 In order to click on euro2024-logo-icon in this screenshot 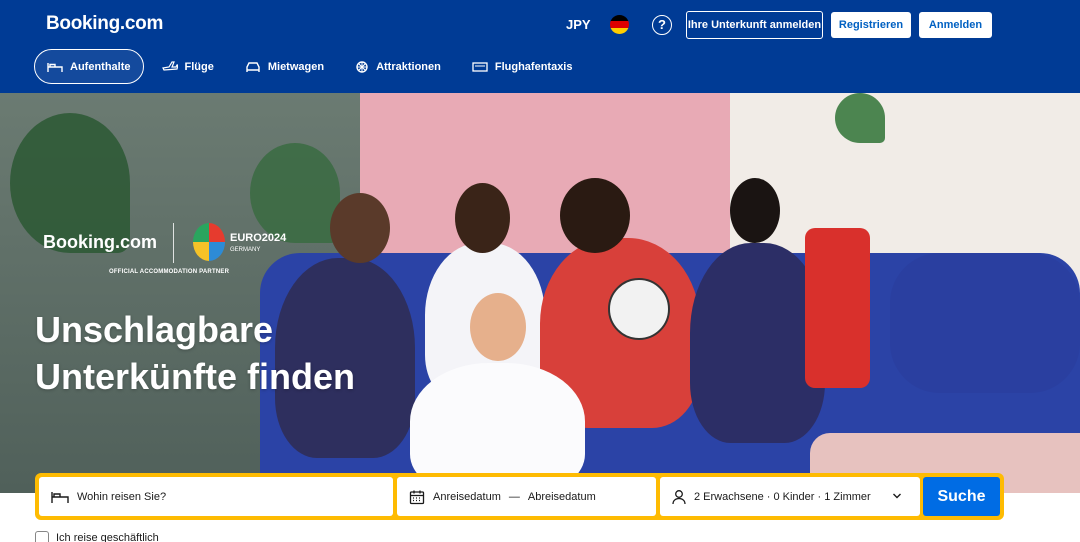, I will do `click(209, 242)`.